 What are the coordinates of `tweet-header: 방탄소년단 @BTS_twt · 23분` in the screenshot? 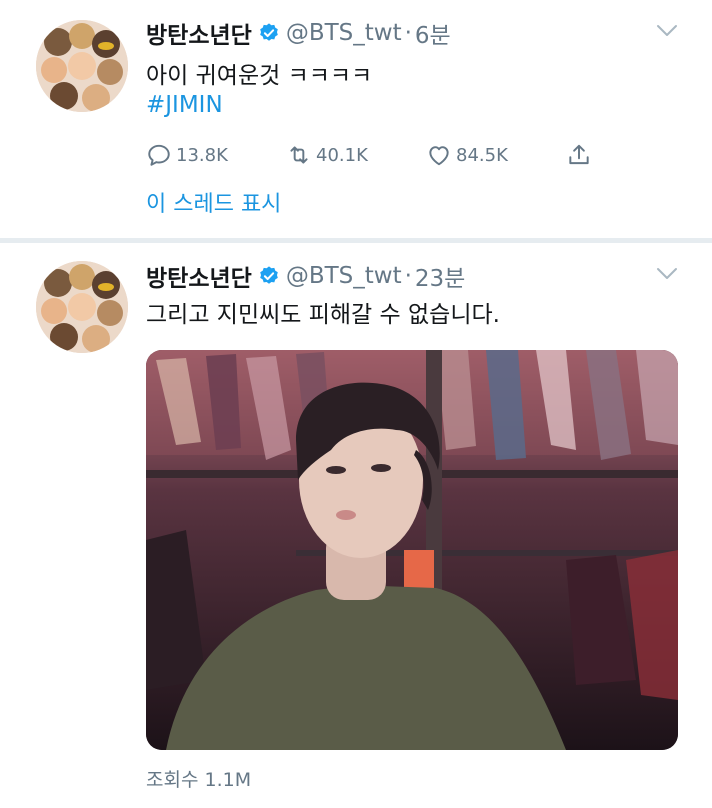 It's located at (305, 276).